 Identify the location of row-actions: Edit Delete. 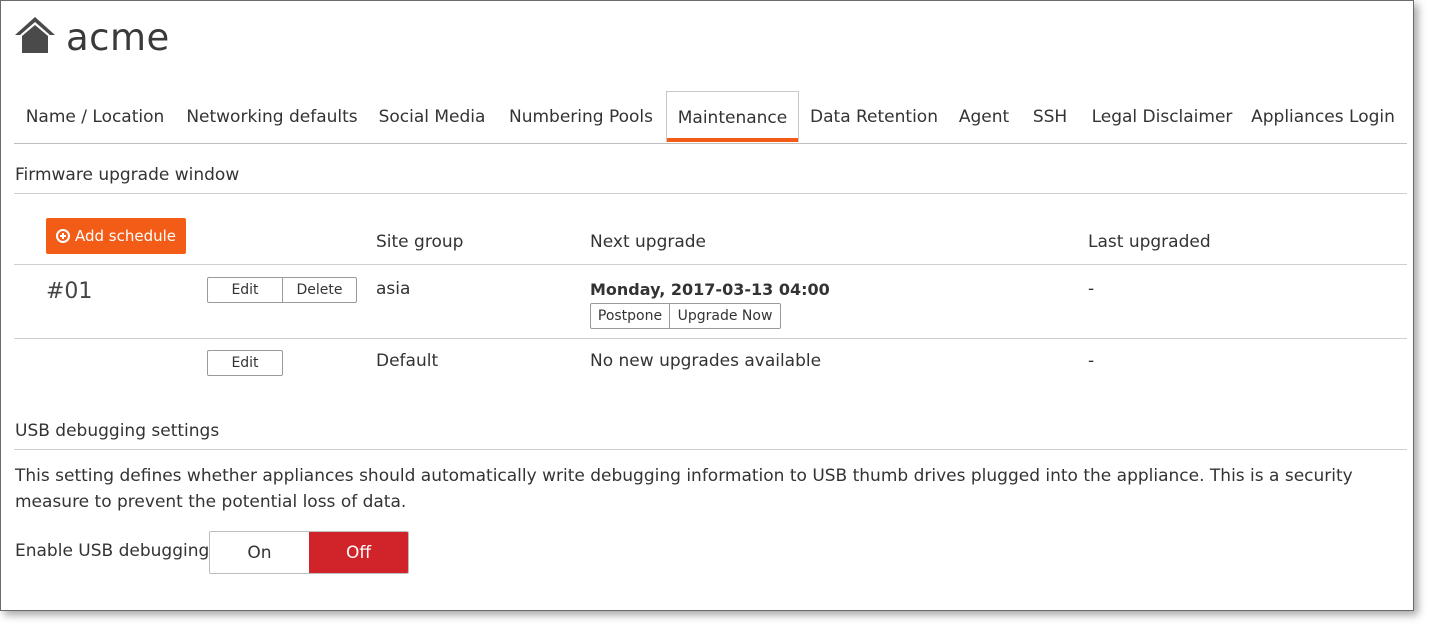
(282, 290).